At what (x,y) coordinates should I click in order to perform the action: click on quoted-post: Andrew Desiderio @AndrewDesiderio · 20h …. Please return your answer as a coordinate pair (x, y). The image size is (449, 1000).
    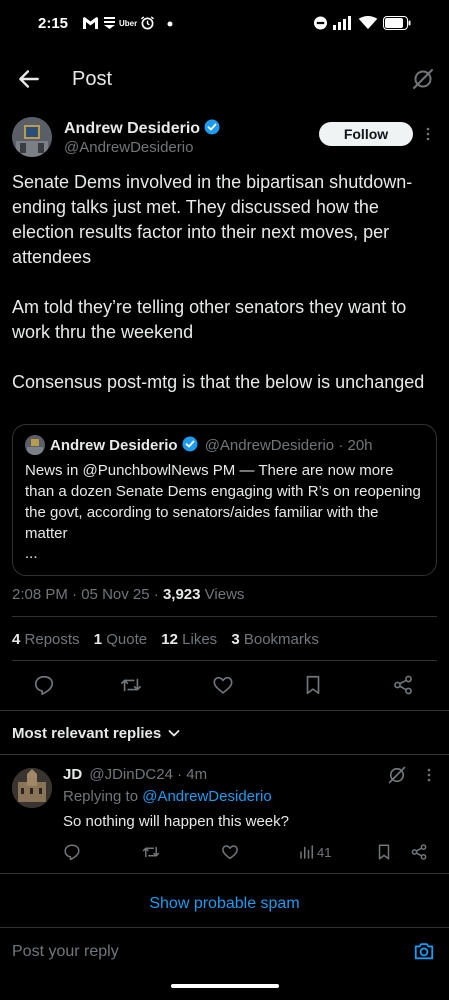
    Looking at the image, I should click on (224, 500).